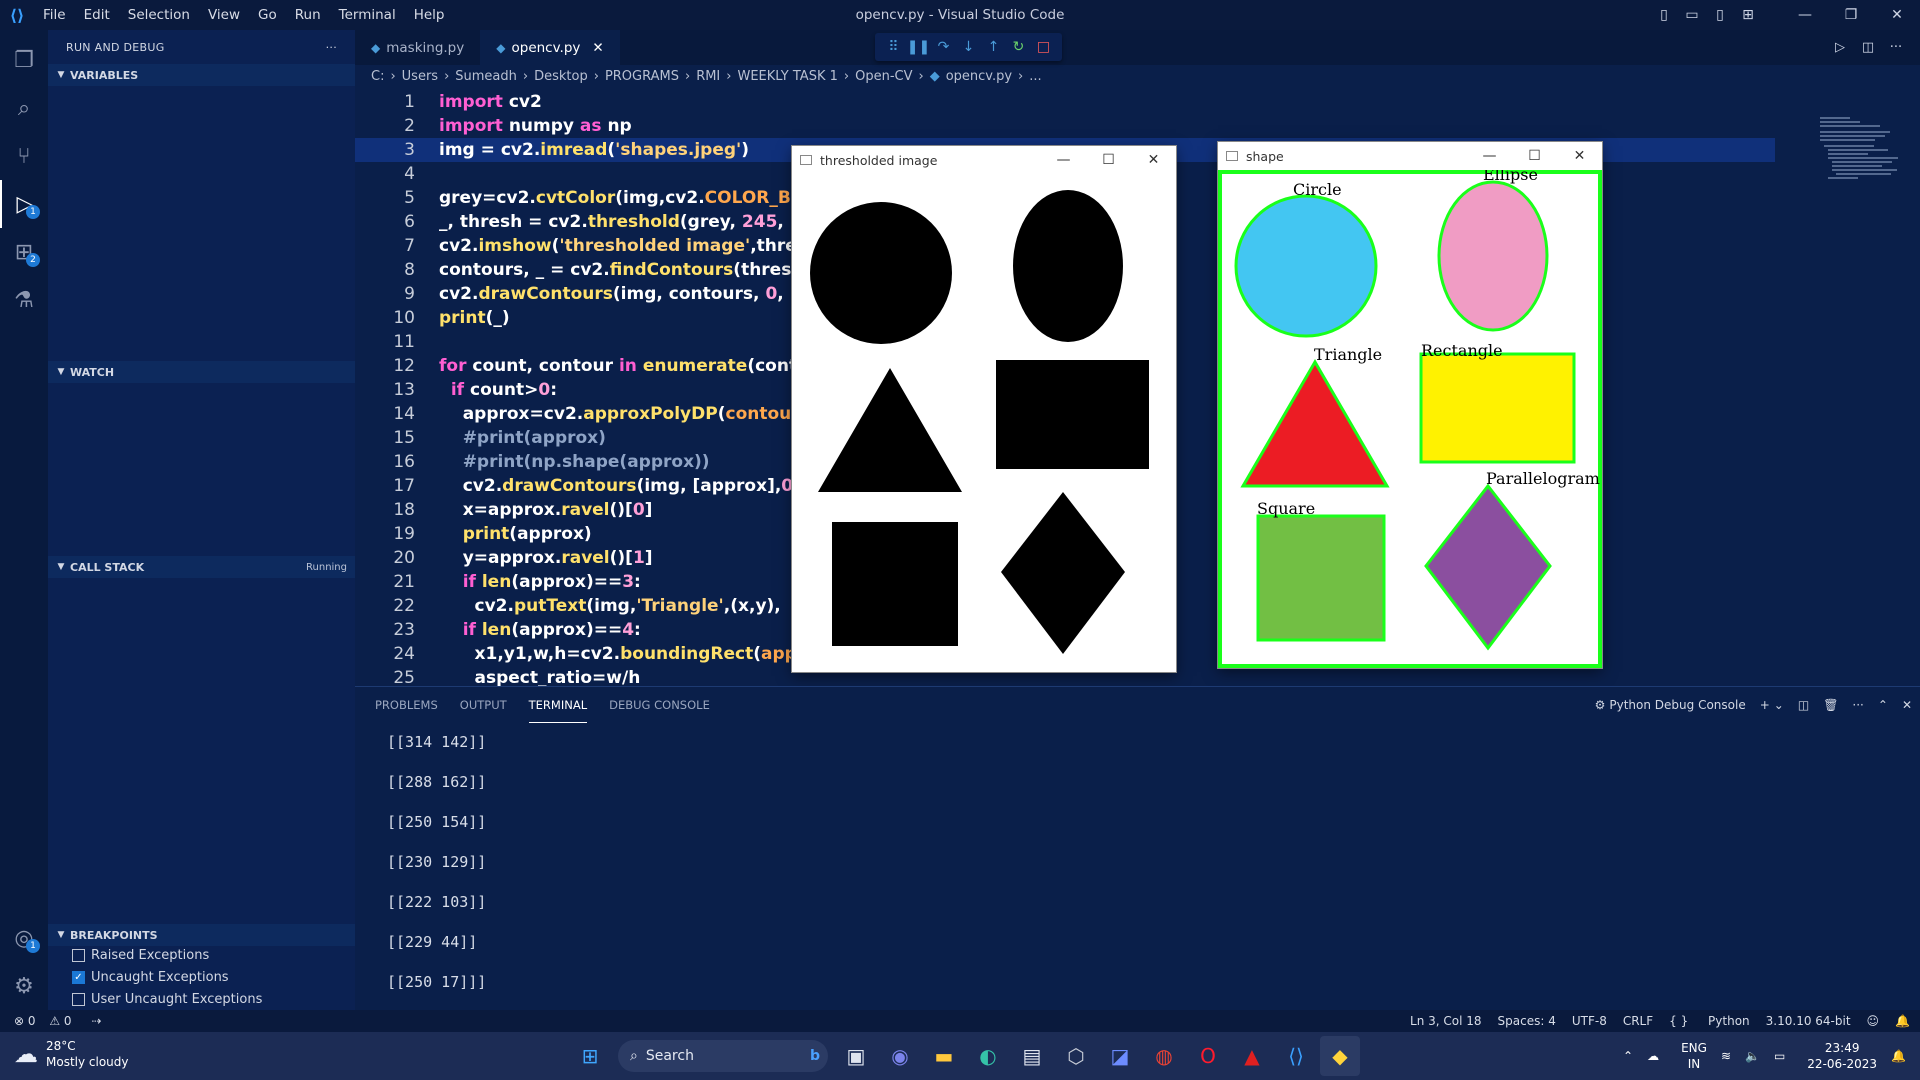 The width and height of the screenshot is (1920, 1080). I want to click on unity-icon: ⬡, so click(1076, 1056).